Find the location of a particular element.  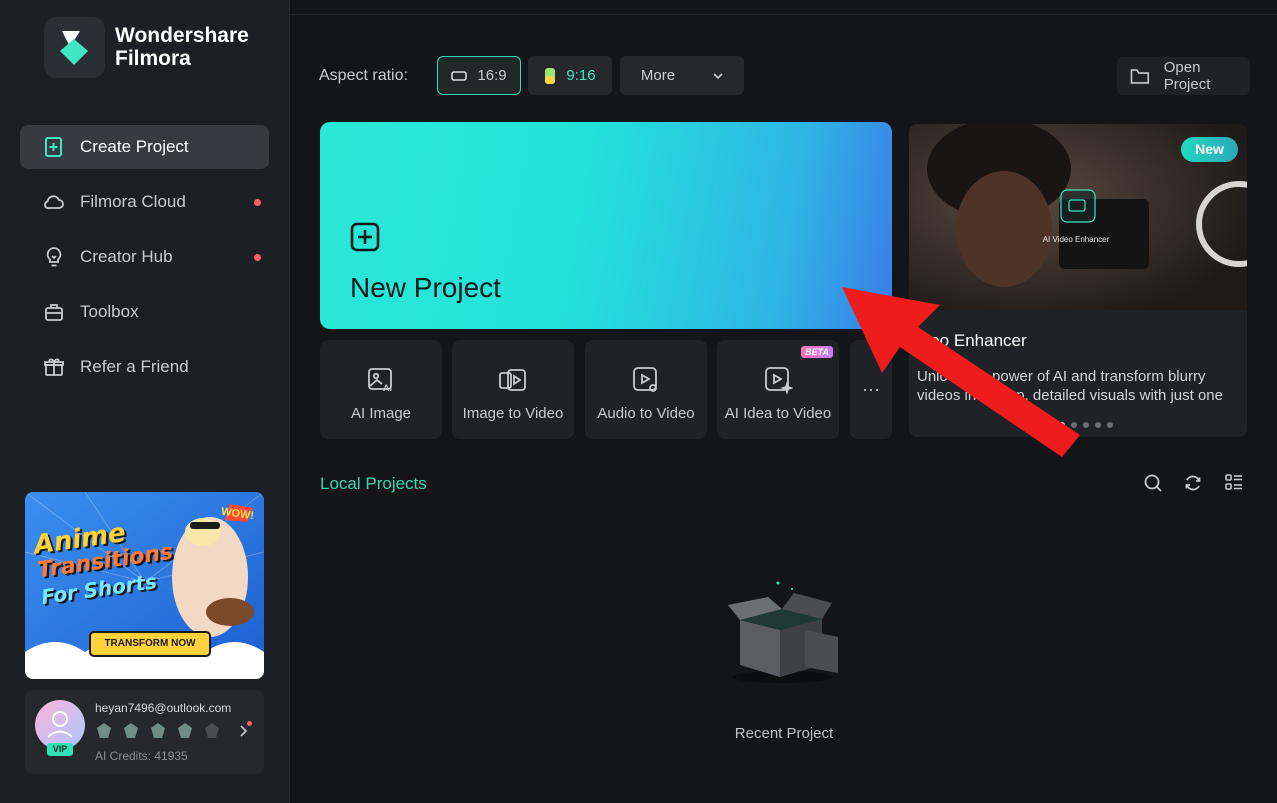

sidebar-item-refer-a-friend: Refer a Friend is located at coordinates (144, 367).